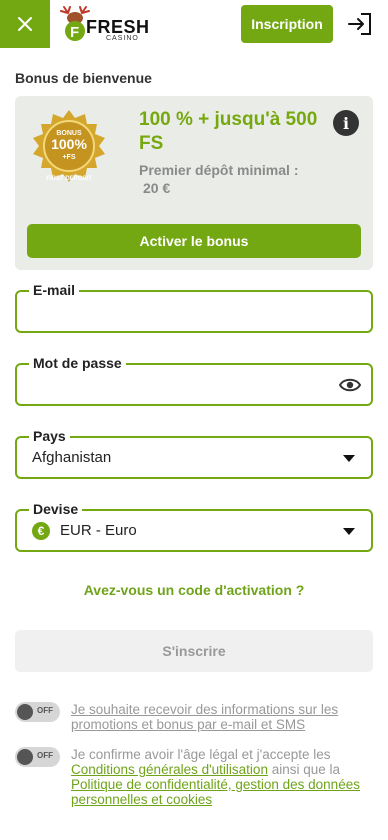 The height and width of the screenshot is (840, 388). Describe the element at coordinates (228, 131) in the screenshot. I see `bonus-amount: 100 % + jusqu'à 500 FS` at that location.